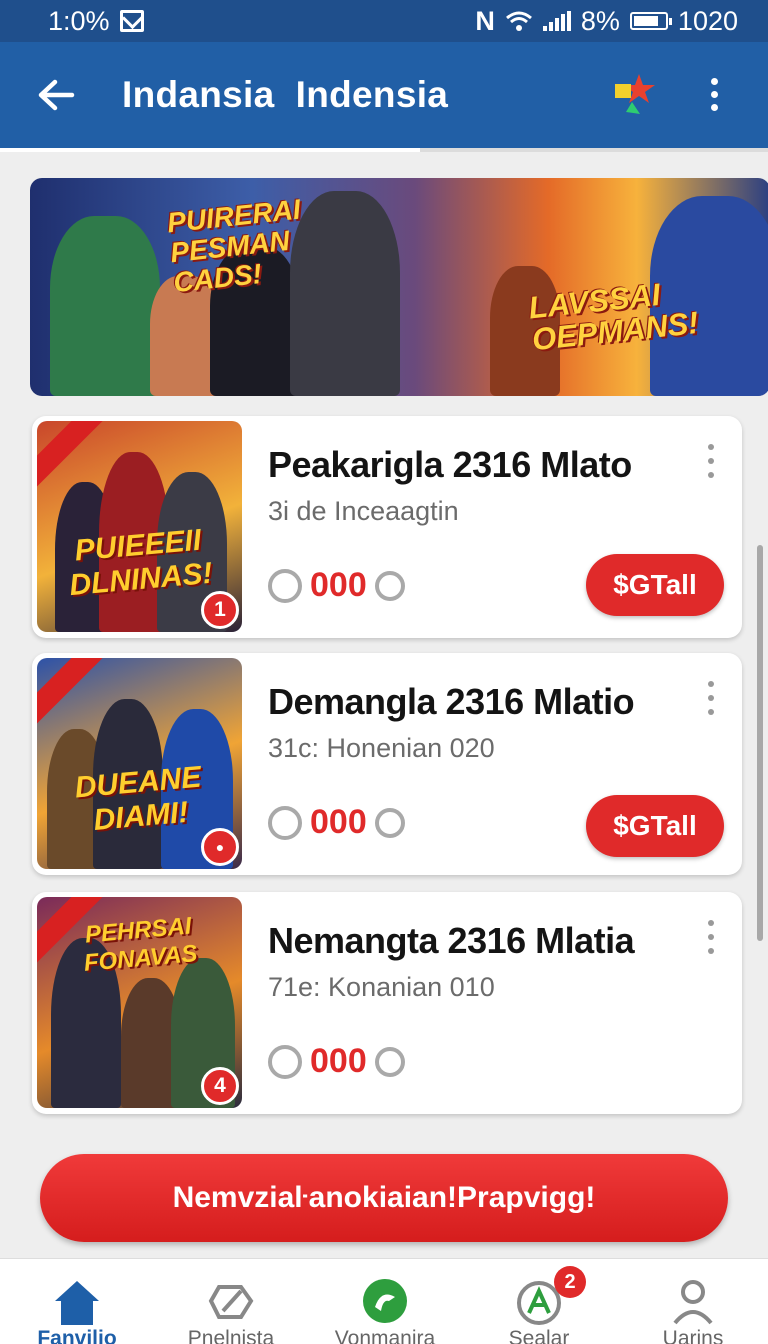  I want to click on rank-badge: 4, so click(220, 1086).